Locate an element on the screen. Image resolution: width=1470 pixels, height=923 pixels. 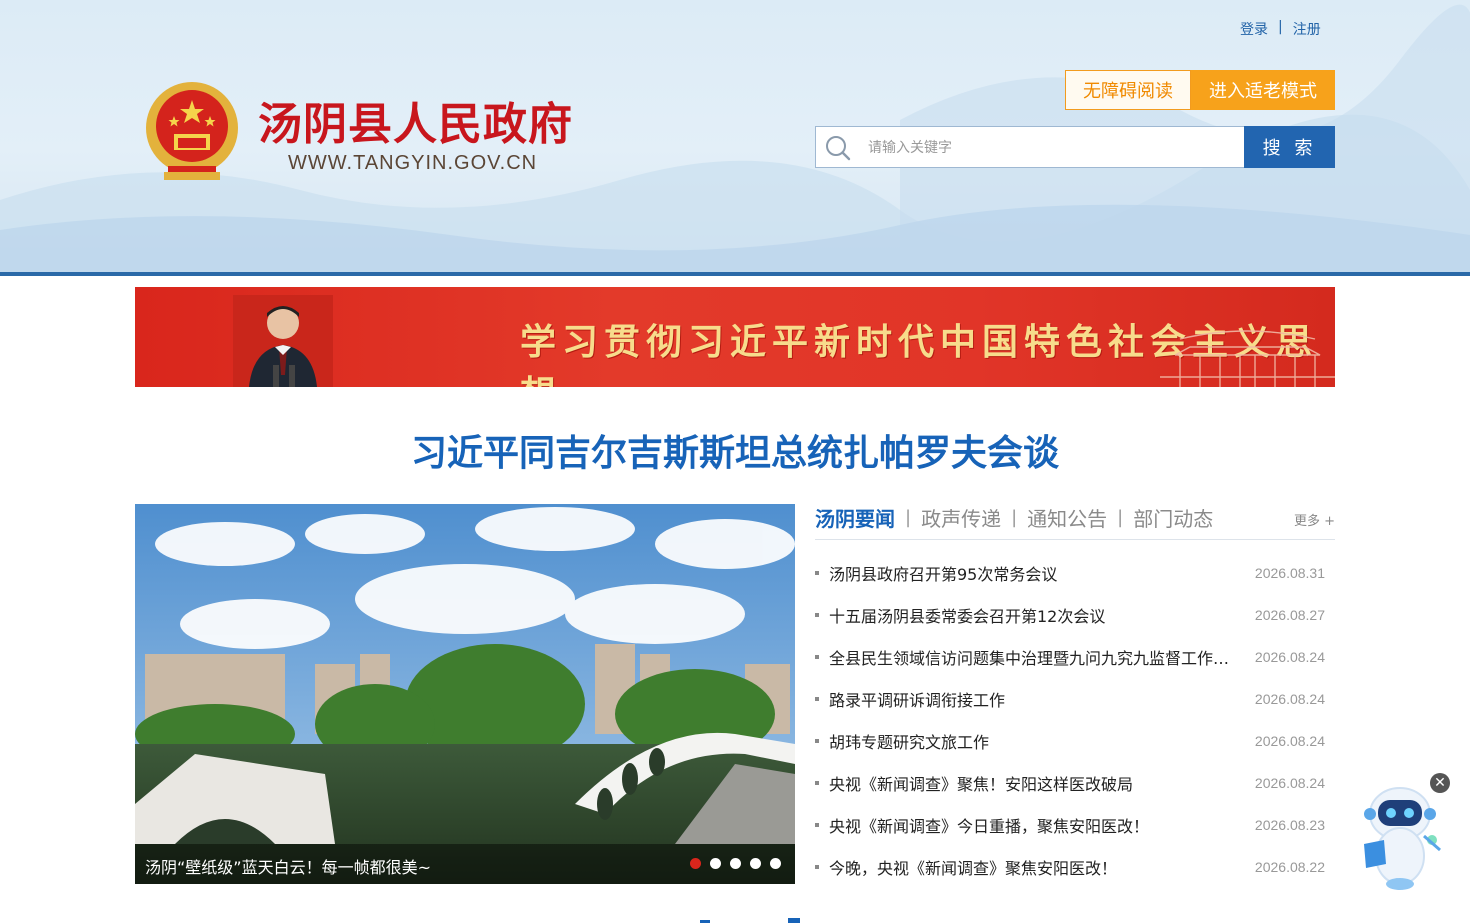
header-divider is located at coordinates (735, 274).